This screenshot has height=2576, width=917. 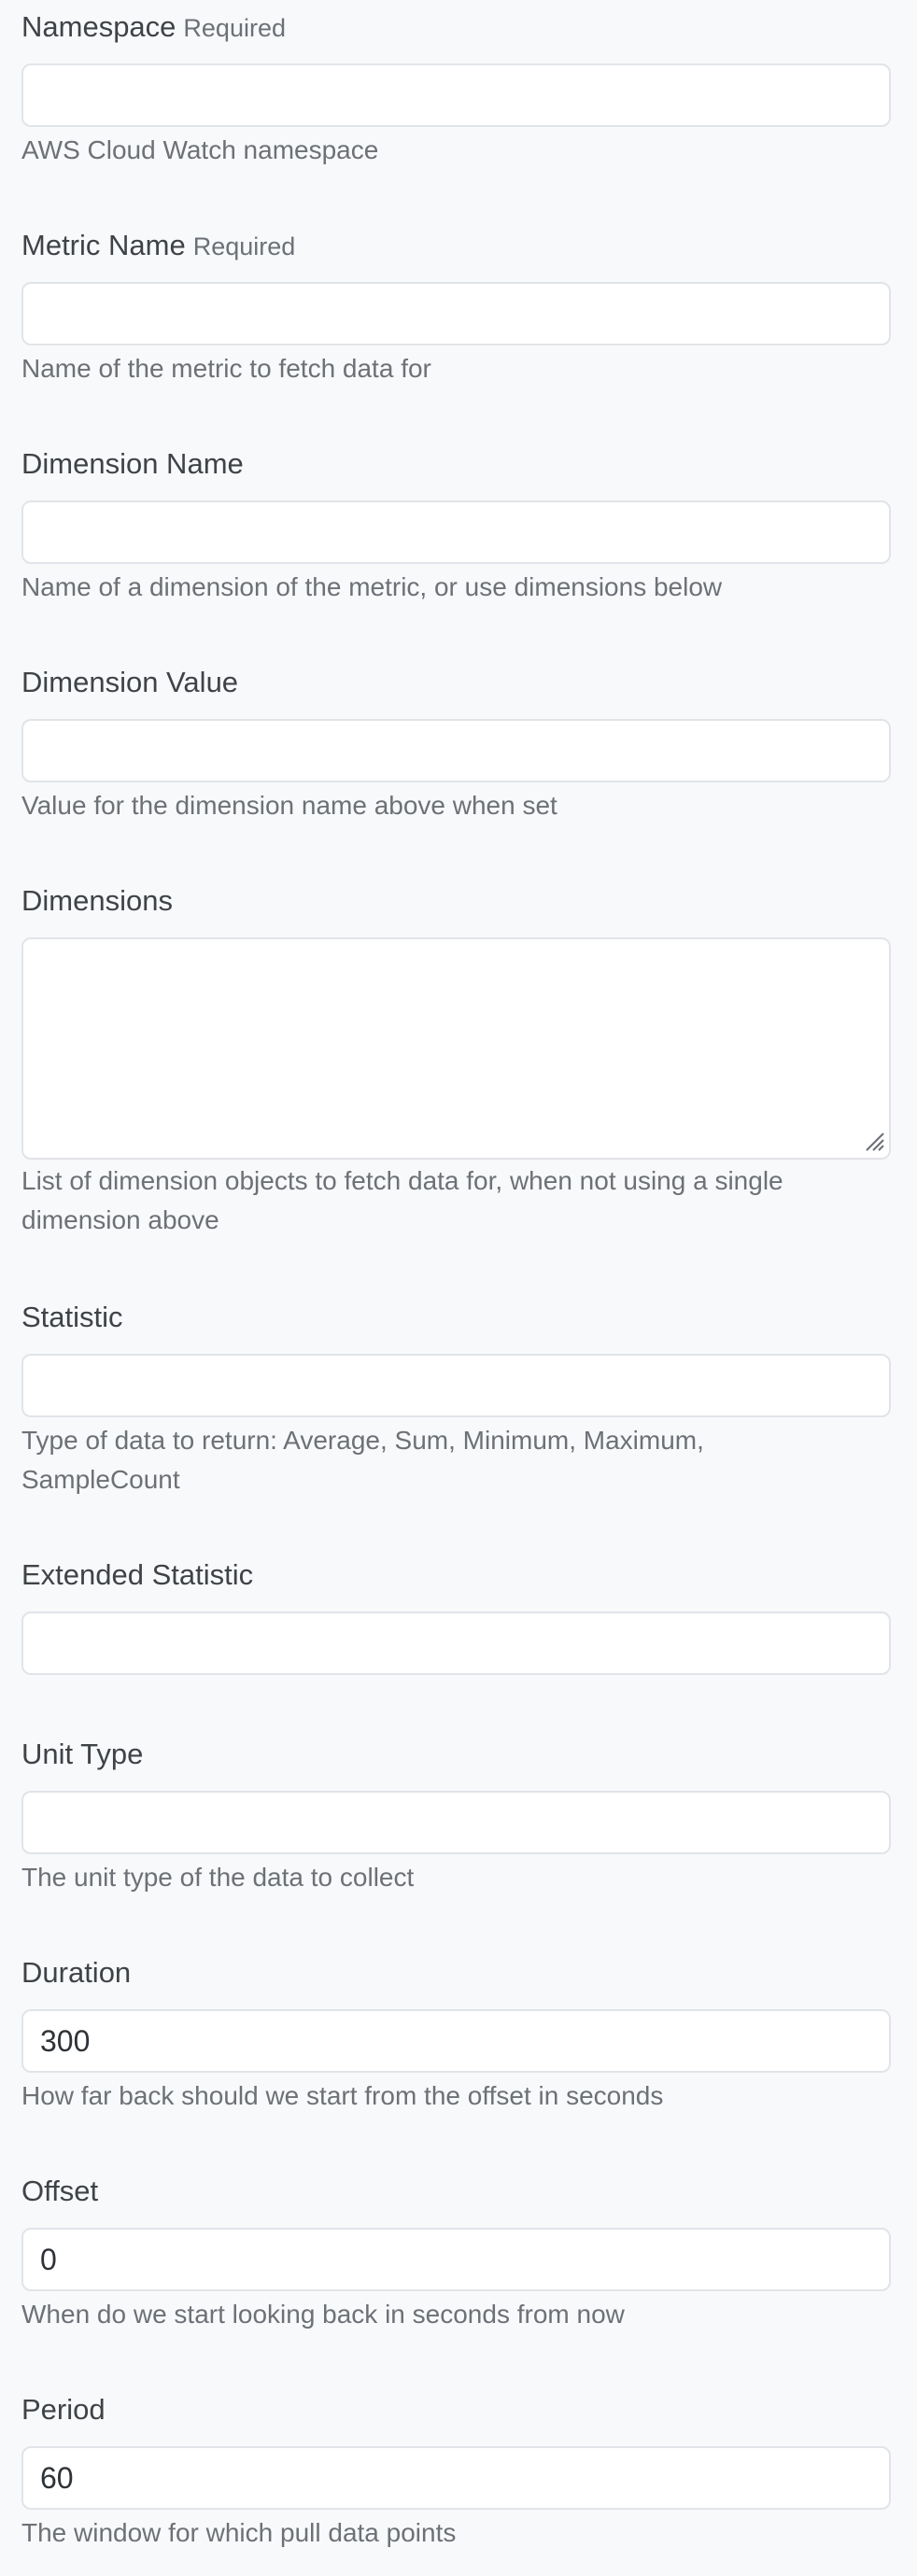 I want to click on extended-statistic-label: Extended Statistic, so click(x=137, y=1574).